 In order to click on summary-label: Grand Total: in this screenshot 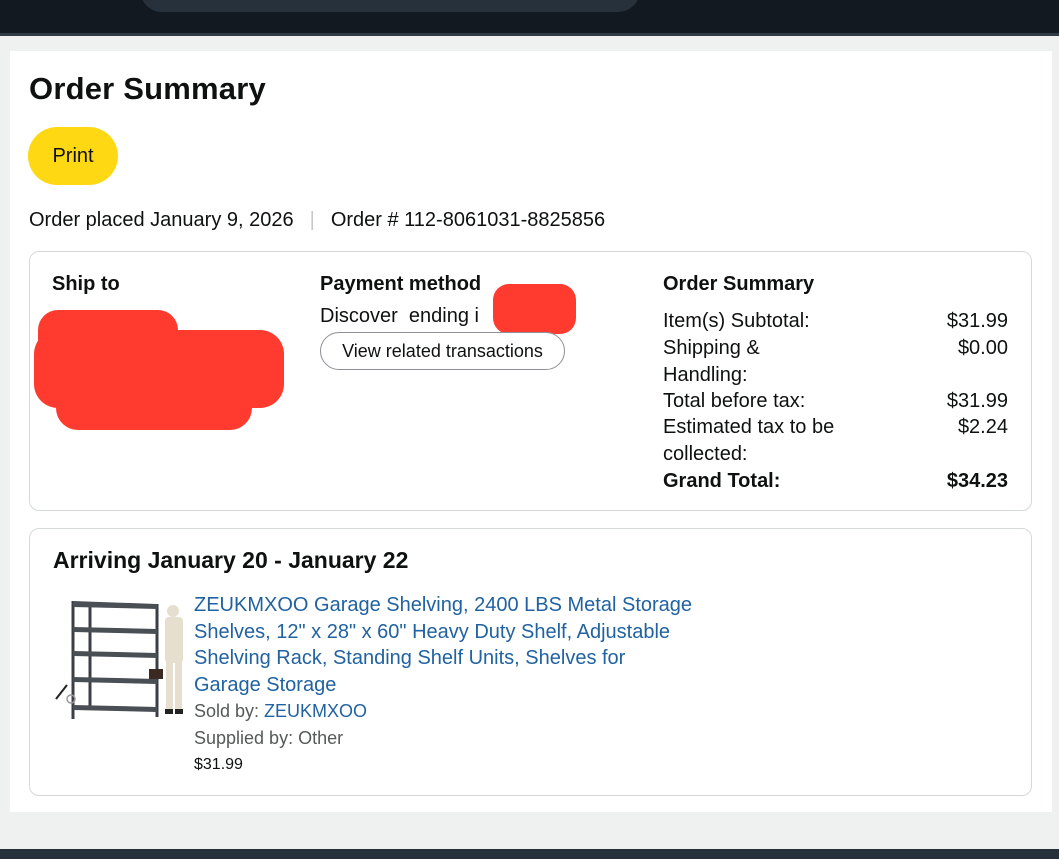, I will do `click(722, 481)`.